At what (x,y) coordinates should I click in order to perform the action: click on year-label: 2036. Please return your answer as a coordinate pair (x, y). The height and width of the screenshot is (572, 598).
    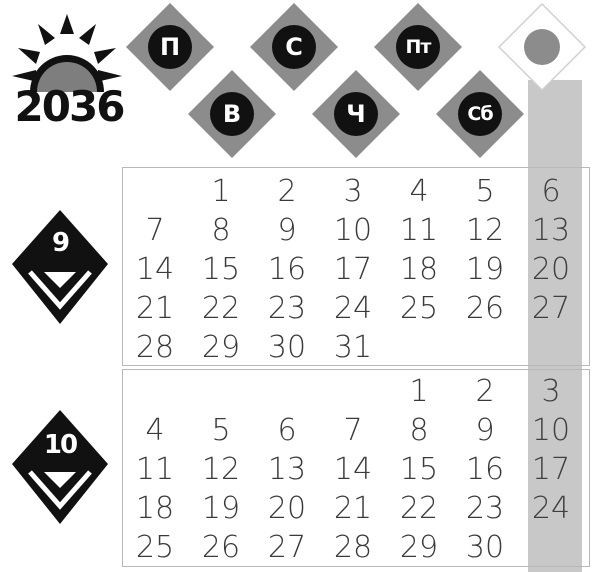
    Looking at the image, I should click on (70, 106).